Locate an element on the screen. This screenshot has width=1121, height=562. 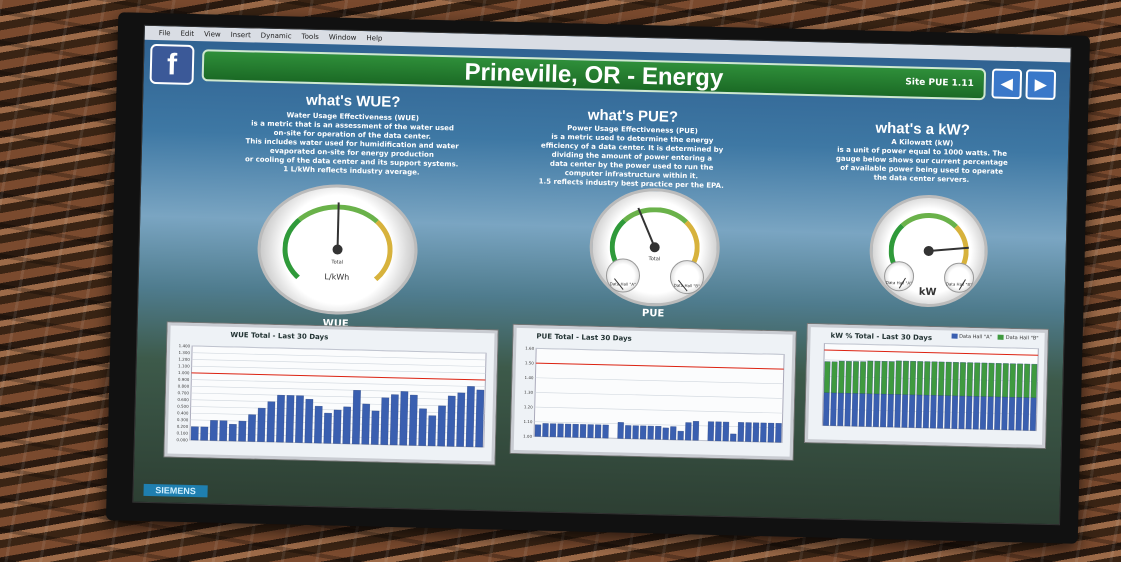
y-tick-label: 0.800 is located at coordinates (184, 385).